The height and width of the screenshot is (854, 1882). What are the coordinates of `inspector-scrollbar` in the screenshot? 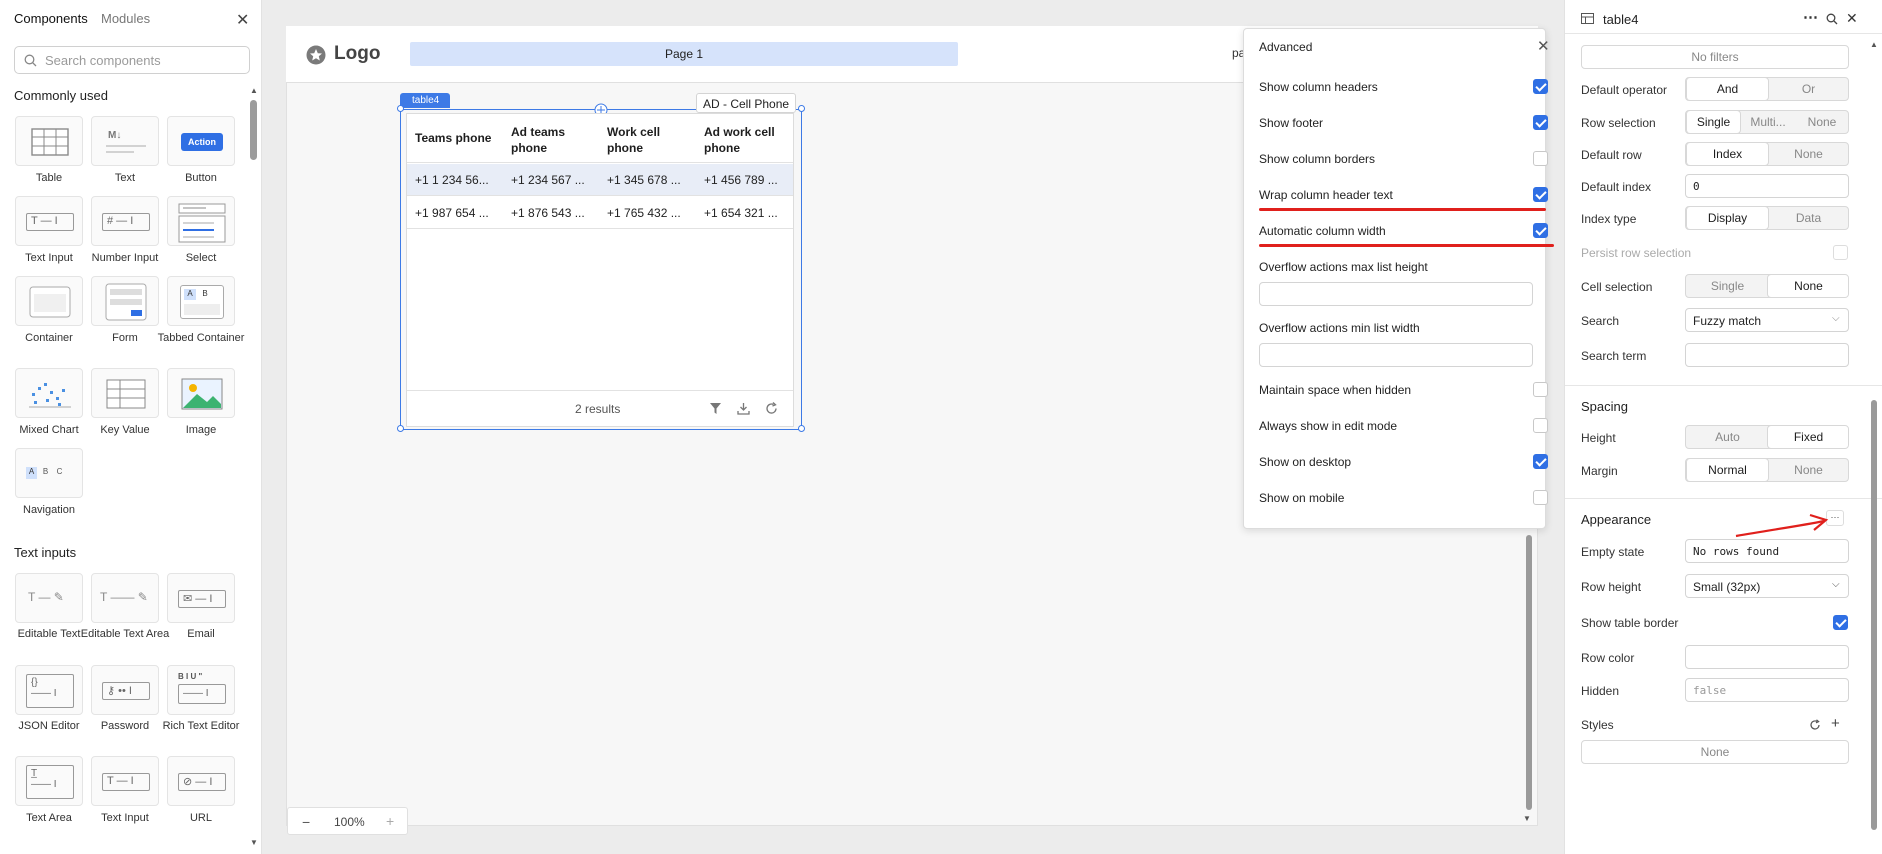 It's located at (1874, 615).